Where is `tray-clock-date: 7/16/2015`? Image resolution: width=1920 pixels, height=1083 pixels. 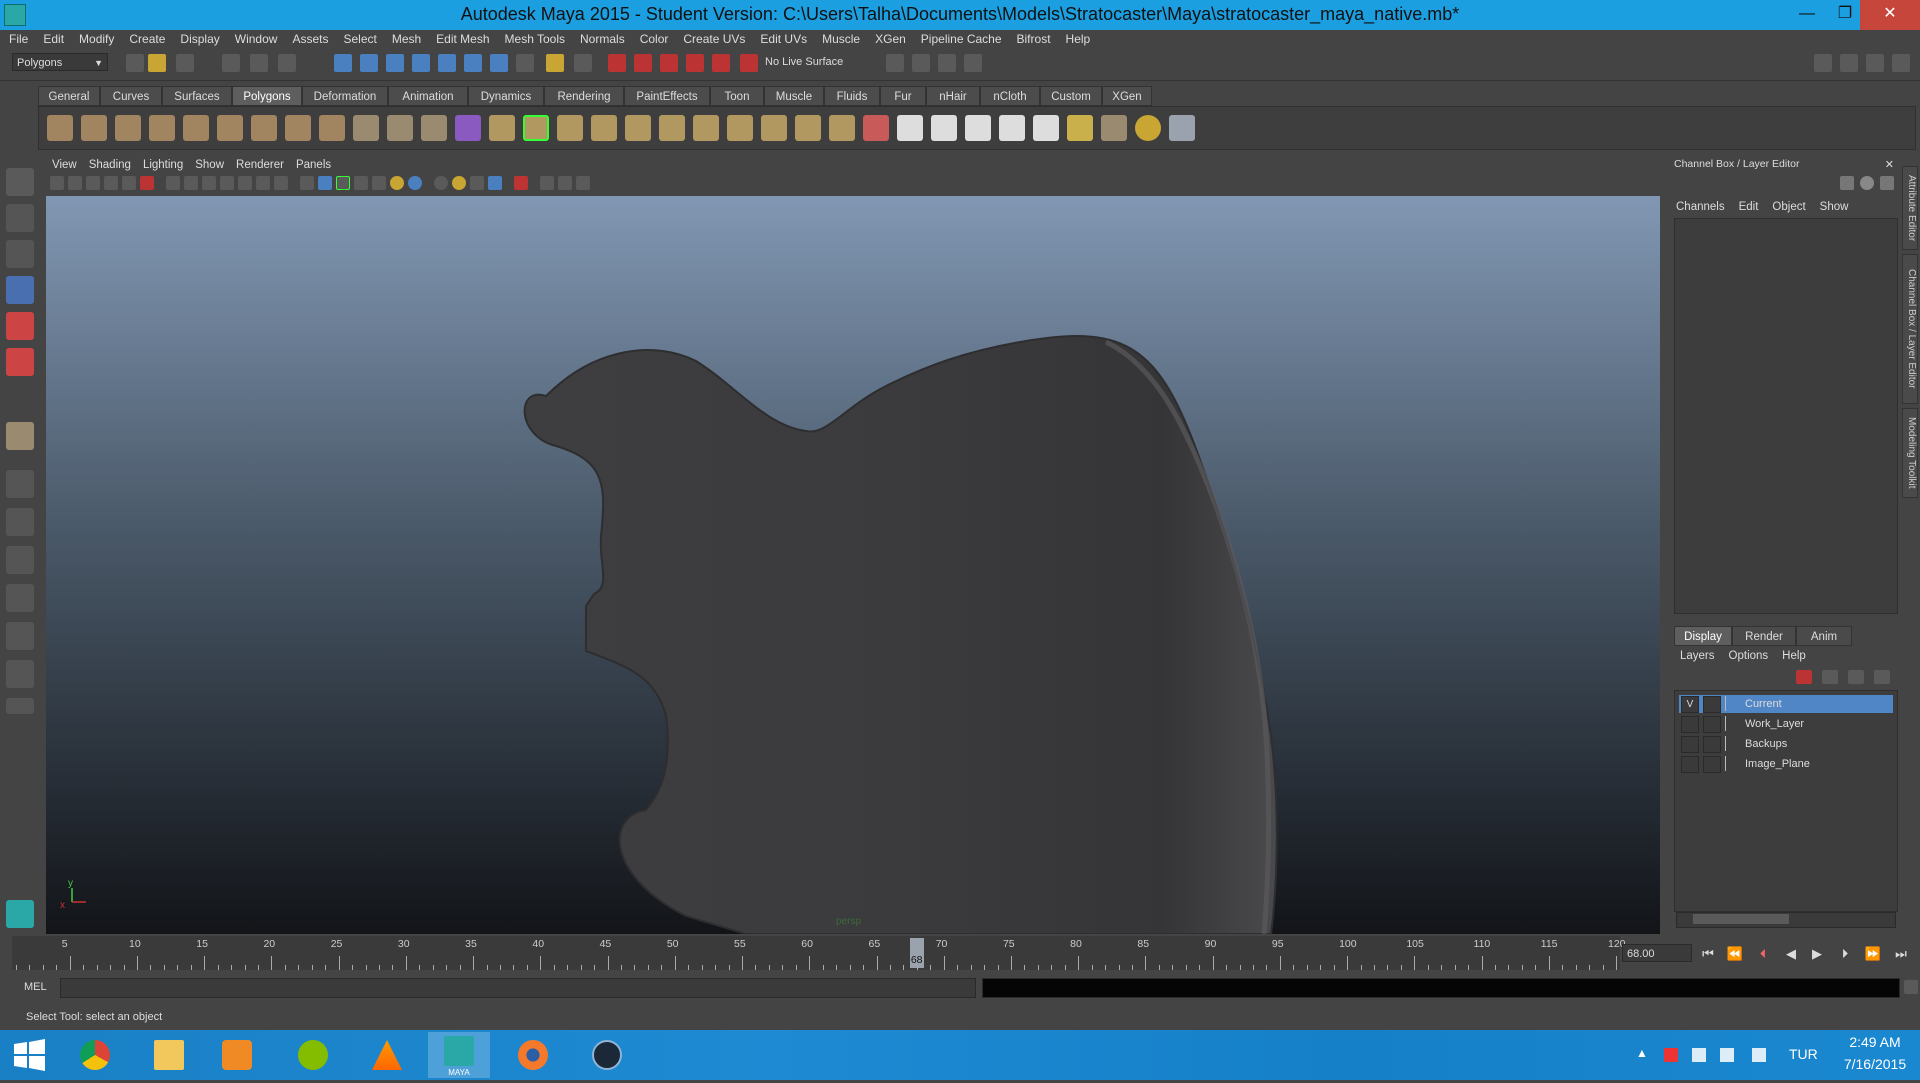
tray-clock-date: 7/16/2015 is located at coordinates (1875, 1064).